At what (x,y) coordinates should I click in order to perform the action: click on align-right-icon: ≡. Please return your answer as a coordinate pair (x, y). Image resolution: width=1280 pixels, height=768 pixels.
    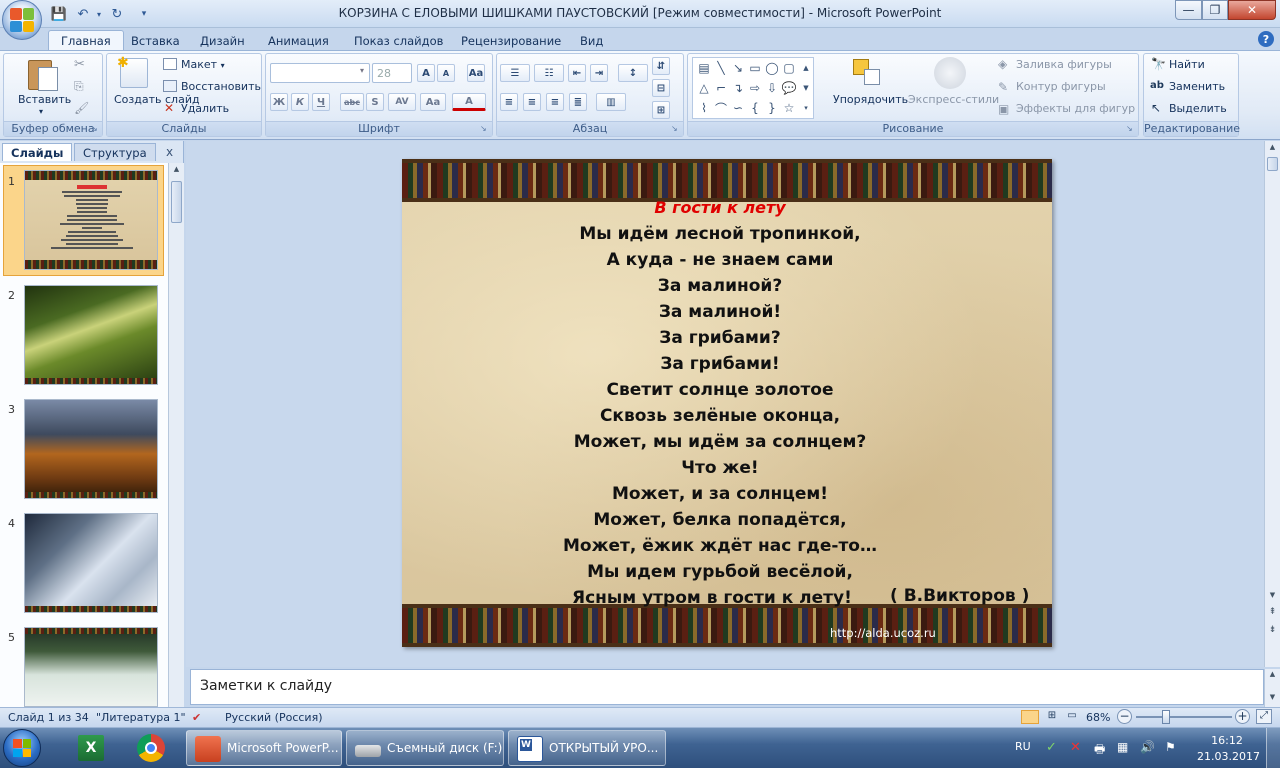
    Looking at the image, I should click on (555, 102).